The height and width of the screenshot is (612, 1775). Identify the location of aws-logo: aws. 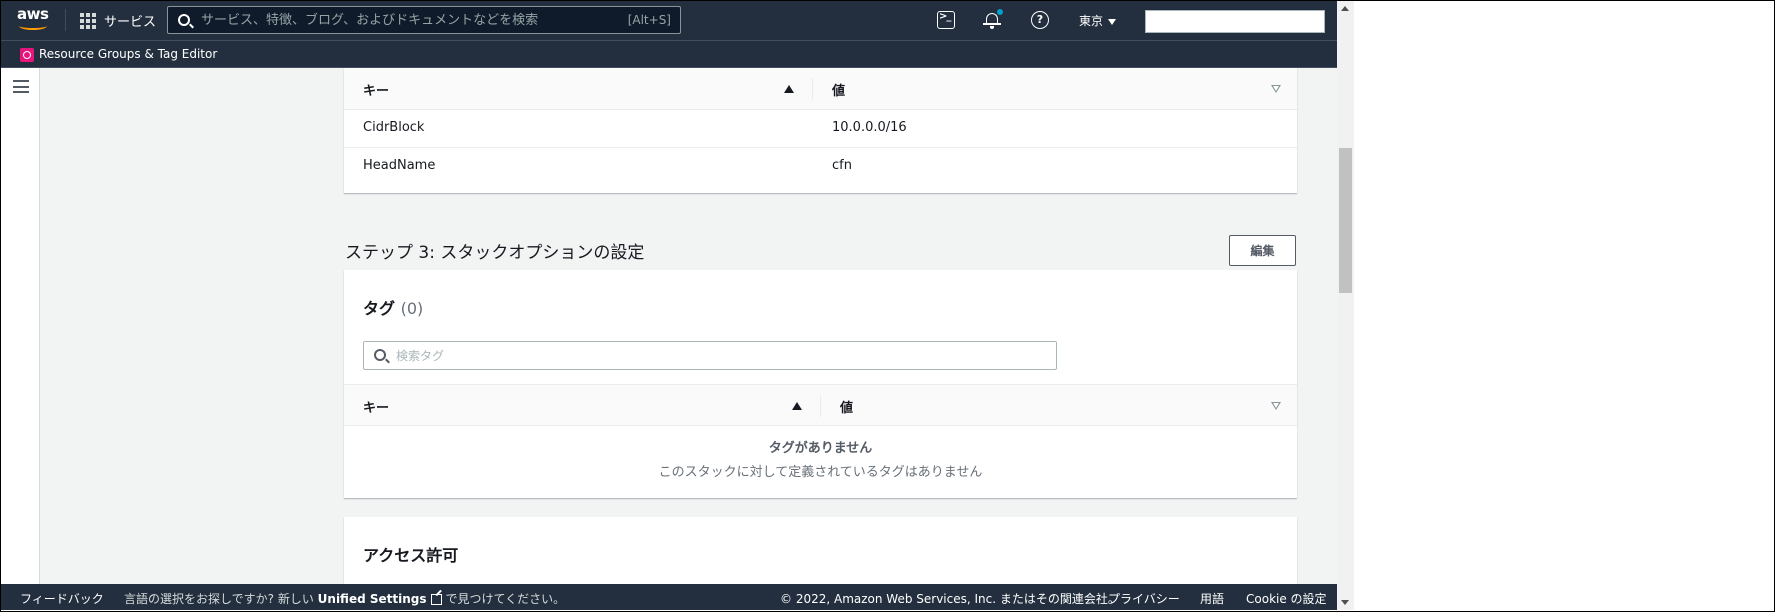
(34, 20).